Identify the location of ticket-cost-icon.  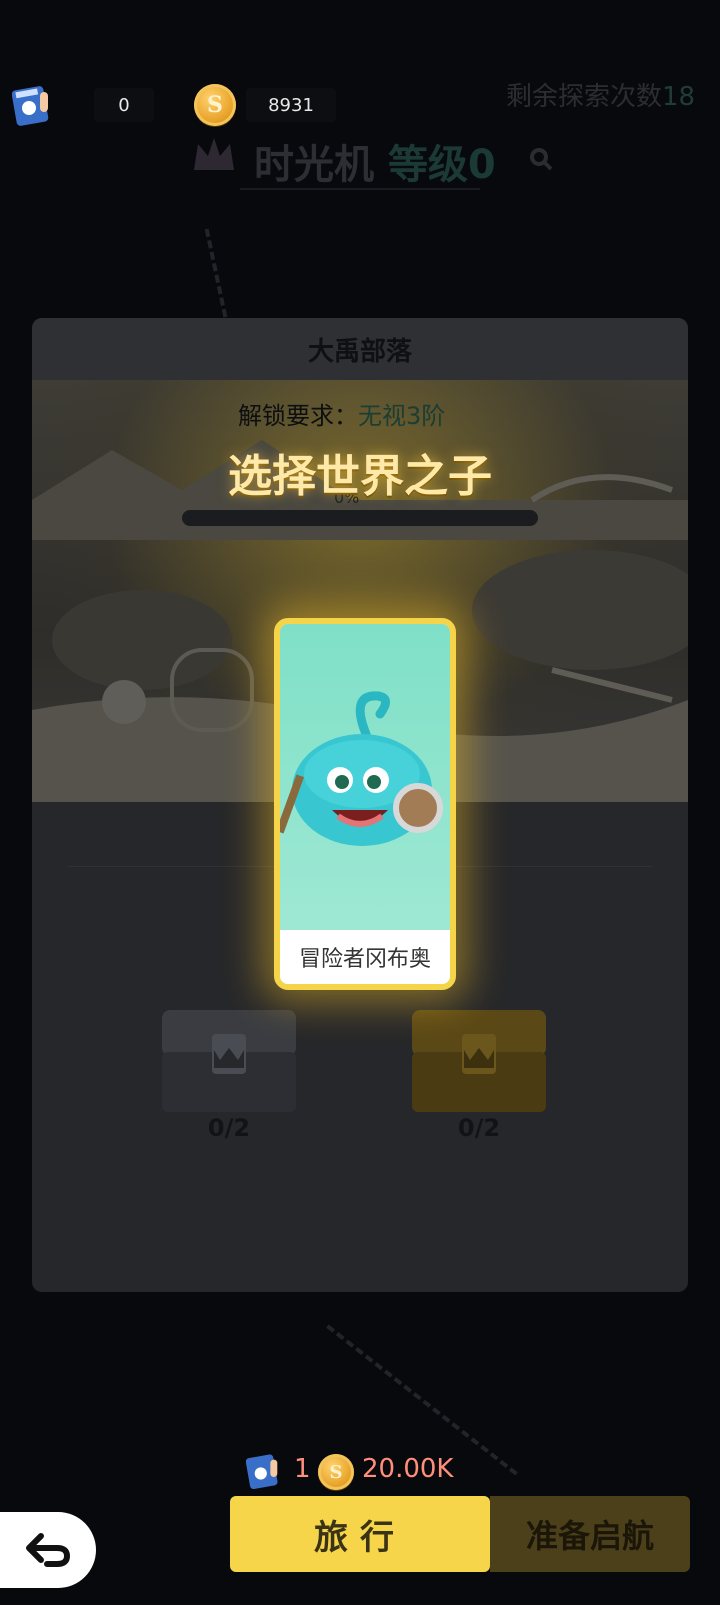
(265, 1472).